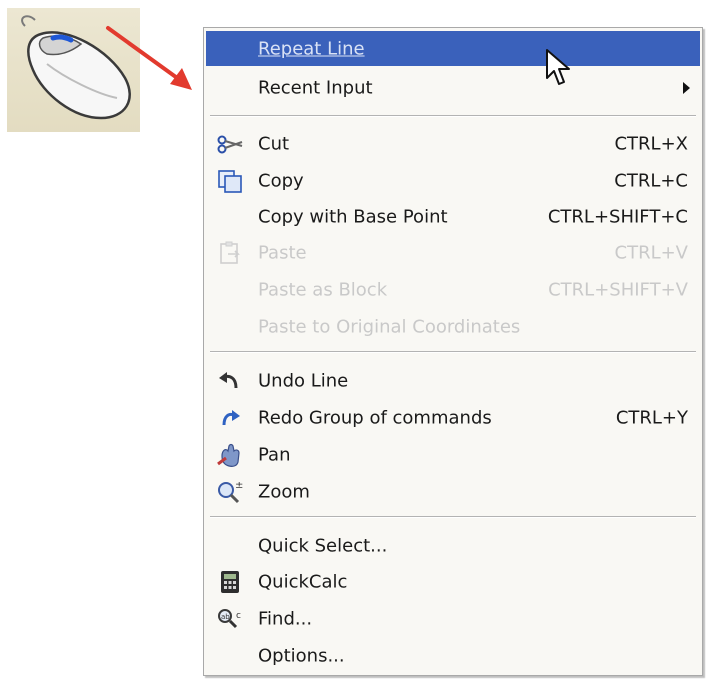  What do you see at coordinates (303, 581) in the screenshot?
I see `menu-item-label: QuickCalc` at bounding box center [303, 581].